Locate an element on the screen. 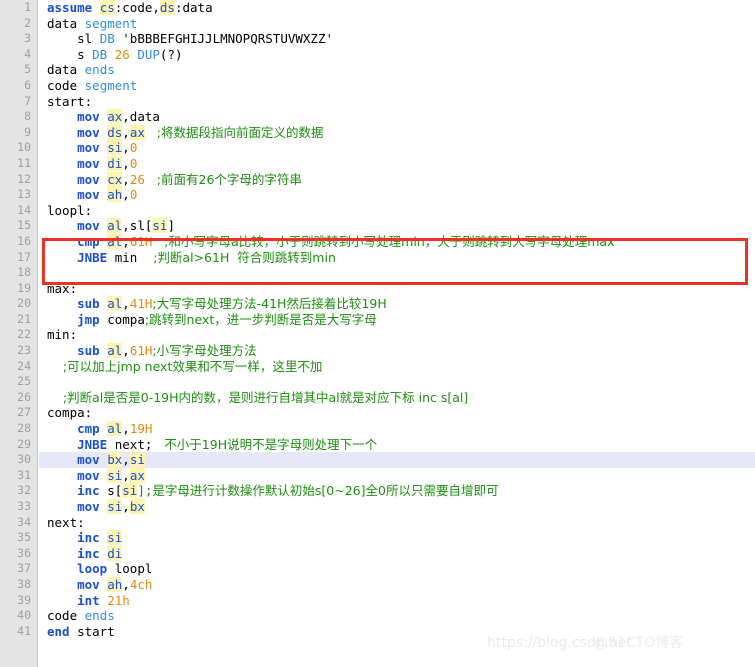  code-line: data ends is located at coordinates (397, 70).